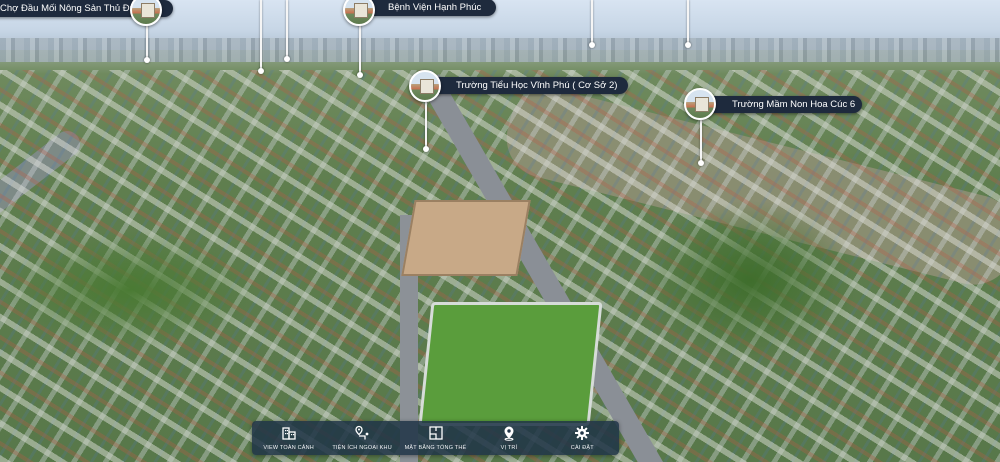  I want to click on toolbar-item-external-amenities: TIỆN ÍCH NGOẠI KHU, so click(361, 438).